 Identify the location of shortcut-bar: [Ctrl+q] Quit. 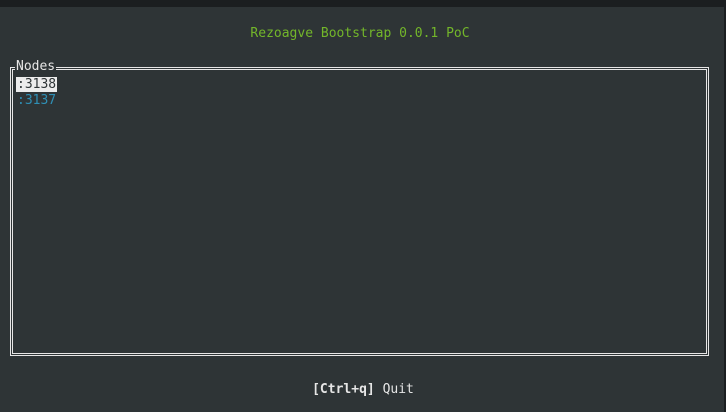
(363, 389).